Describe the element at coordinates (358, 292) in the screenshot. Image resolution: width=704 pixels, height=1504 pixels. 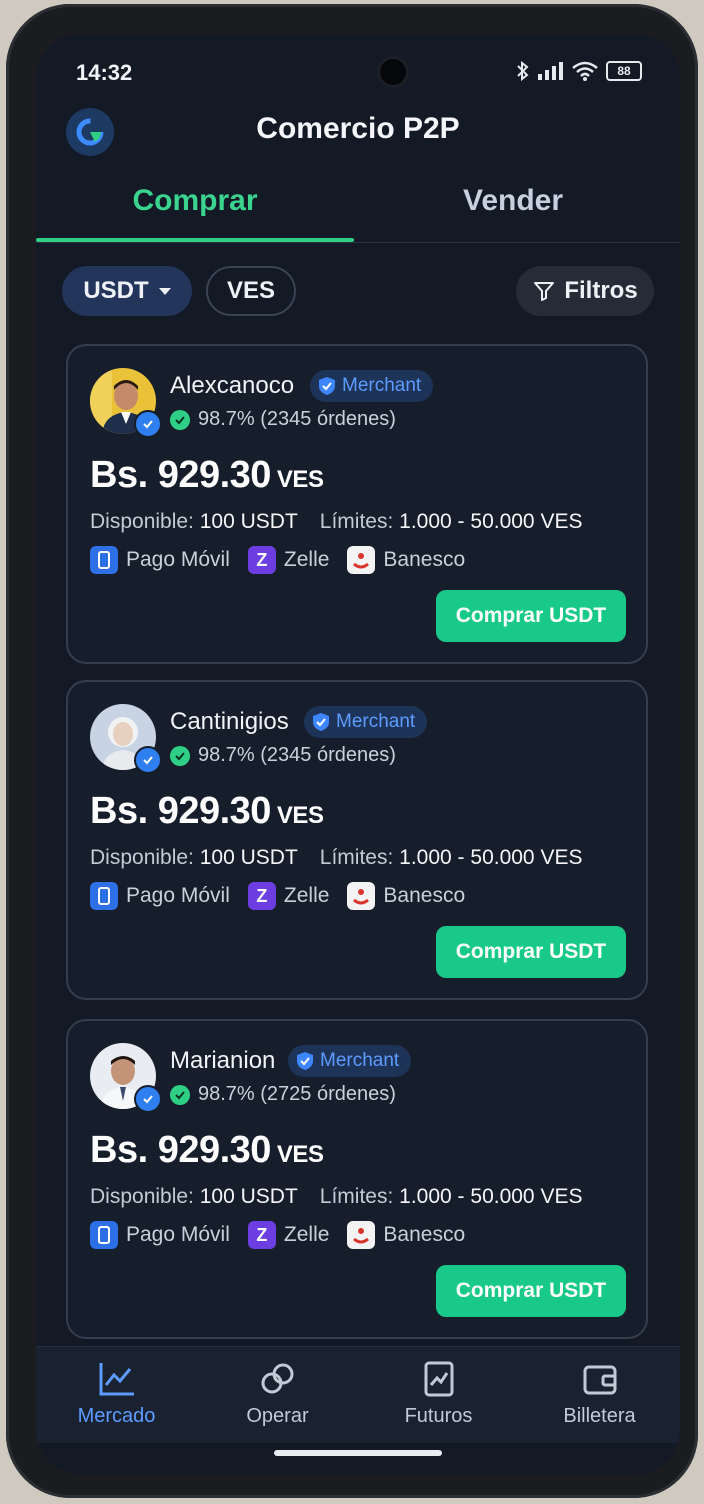
I see `filter-bar: USDT VES Filtros` at that location.